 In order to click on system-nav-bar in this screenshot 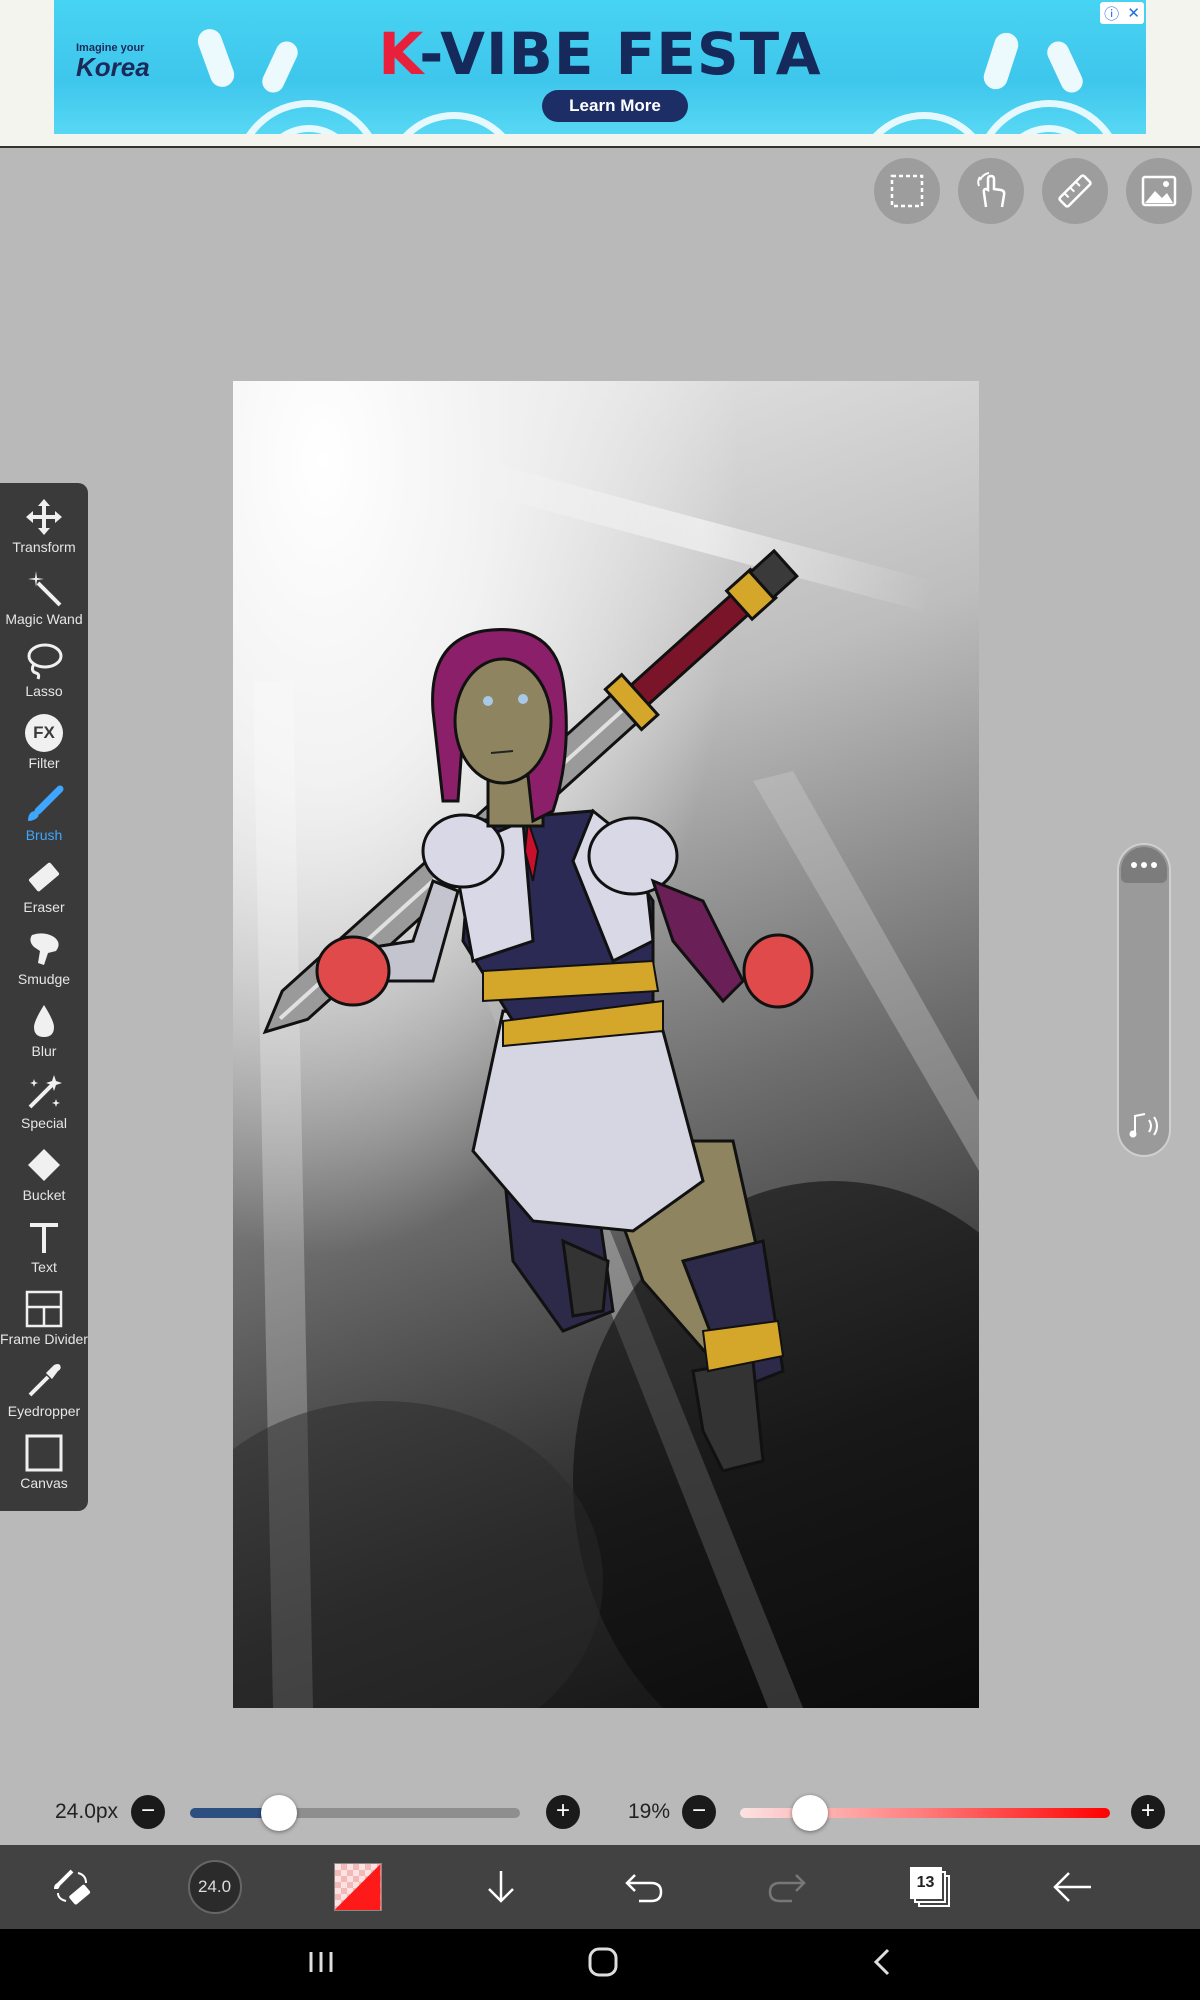, I will do `click(600, 1964)`.